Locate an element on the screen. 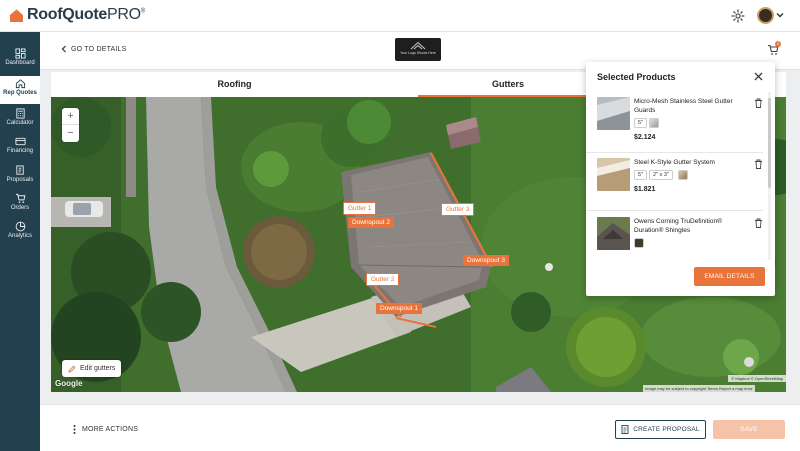  create-proposal-button: CREATE PROPOSAL is located at coordinates (660, 429).